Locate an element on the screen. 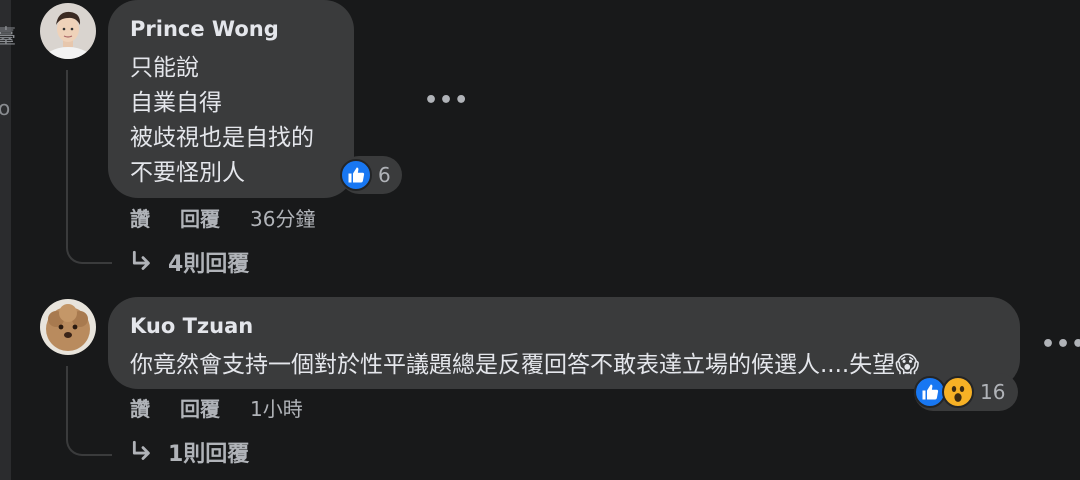 This screenshot has height=480, width=1080. comment-line: 不要怪別人 is located at coordinates (187, 173).